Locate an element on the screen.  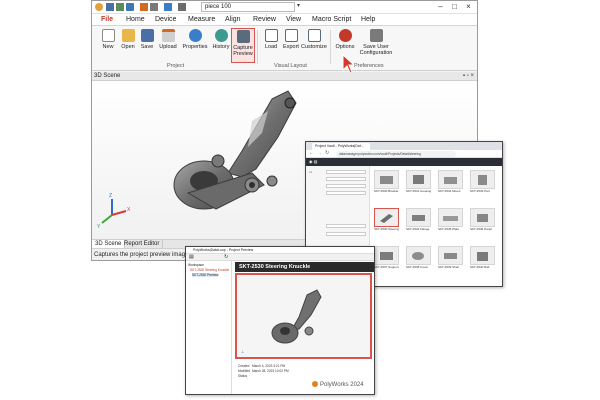
group-label-project: Project is located at coordinates (176, 66).